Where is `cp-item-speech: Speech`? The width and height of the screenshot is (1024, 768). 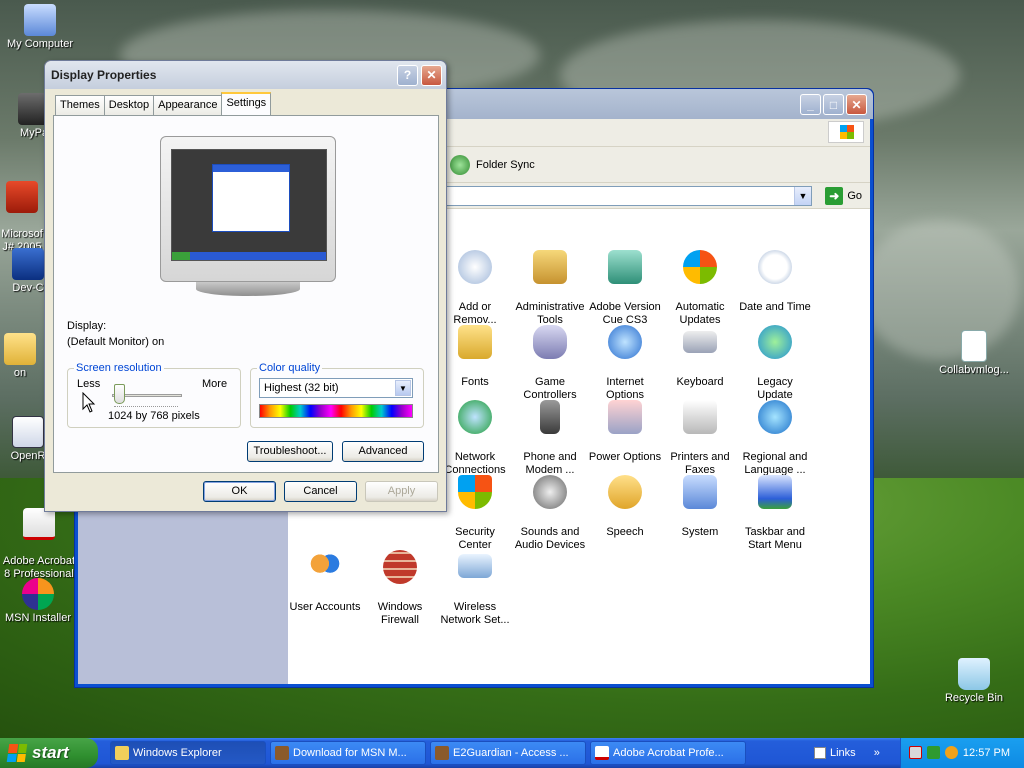 cp-item-speech: Speech is located at coordinates (625, 500).